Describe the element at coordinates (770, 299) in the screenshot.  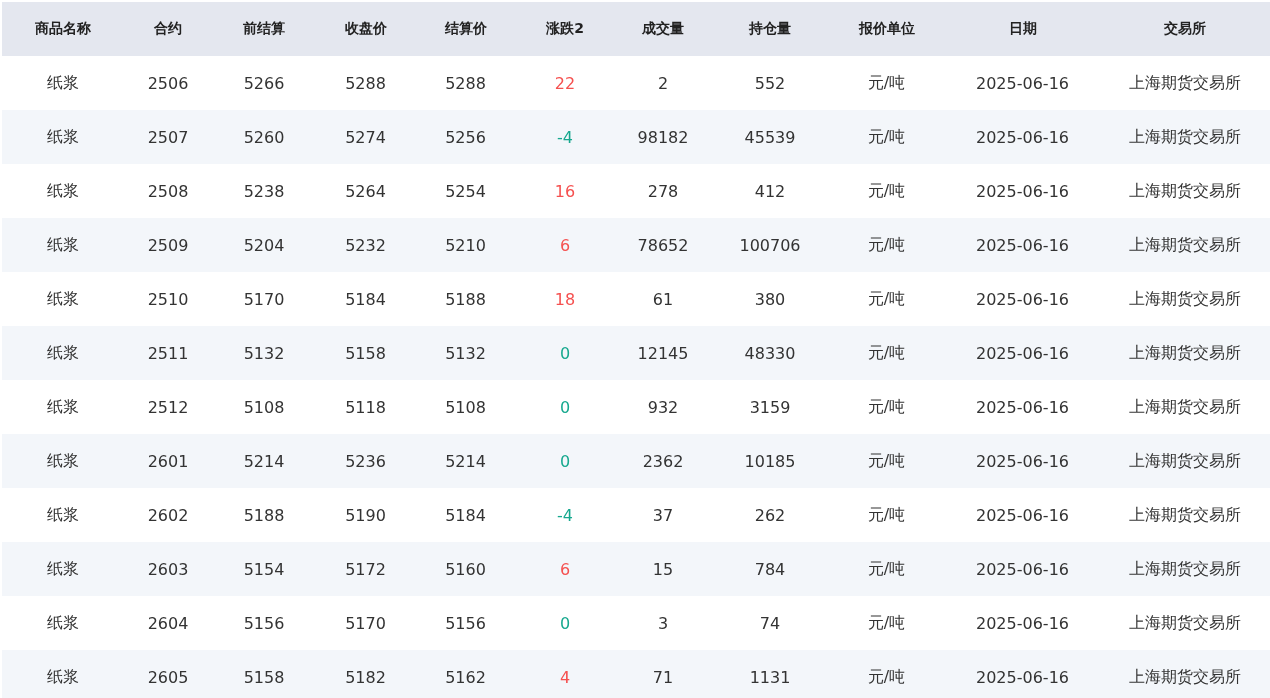
I see `table-cell: 380` at that location.